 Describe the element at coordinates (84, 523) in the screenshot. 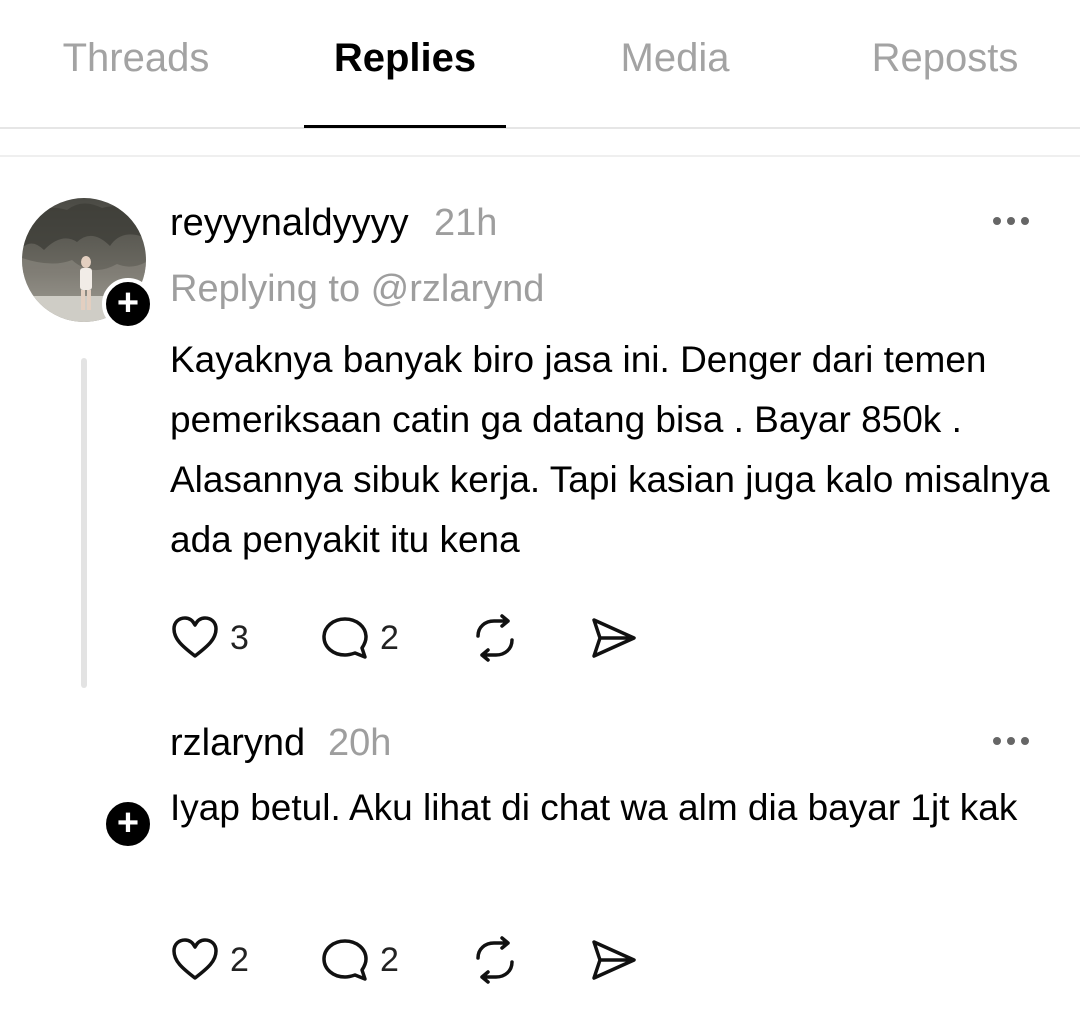

I see `thread-connector-line` at that location.